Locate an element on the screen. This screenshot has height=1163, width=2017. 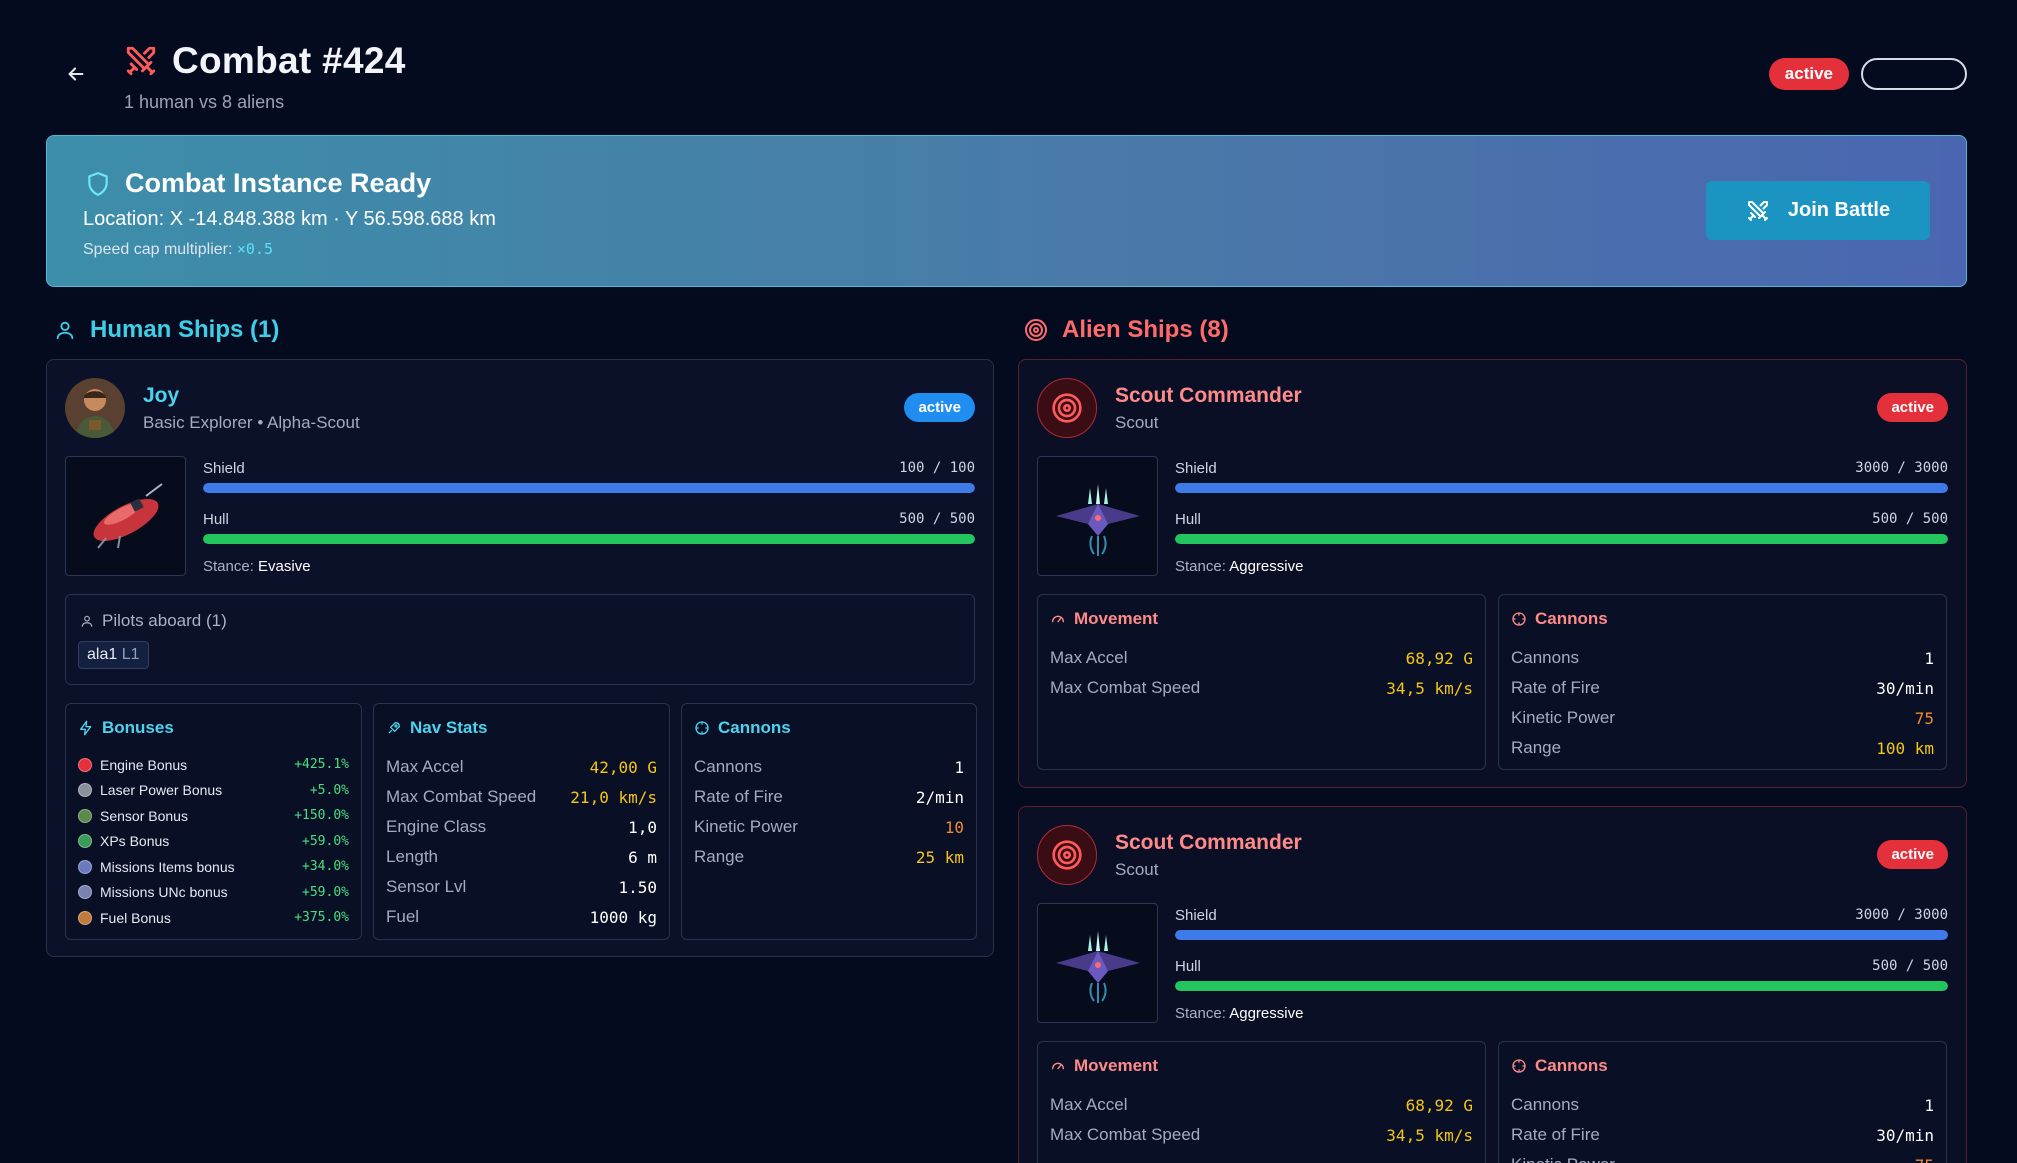
bonus-label-text: Engine Bonus is located at coordinates (144, 764).